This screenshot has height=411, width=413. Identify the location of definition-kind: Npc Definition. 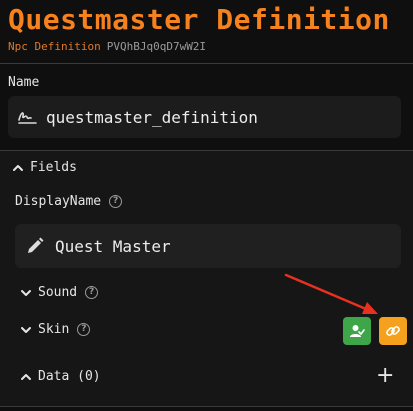
(54, 46).